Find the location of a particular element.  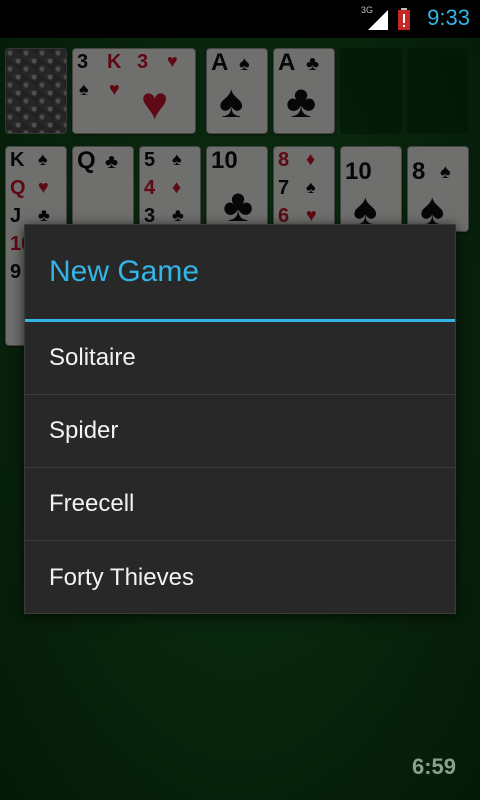

dialog-title: New Game is located at coordinates (240, 273).